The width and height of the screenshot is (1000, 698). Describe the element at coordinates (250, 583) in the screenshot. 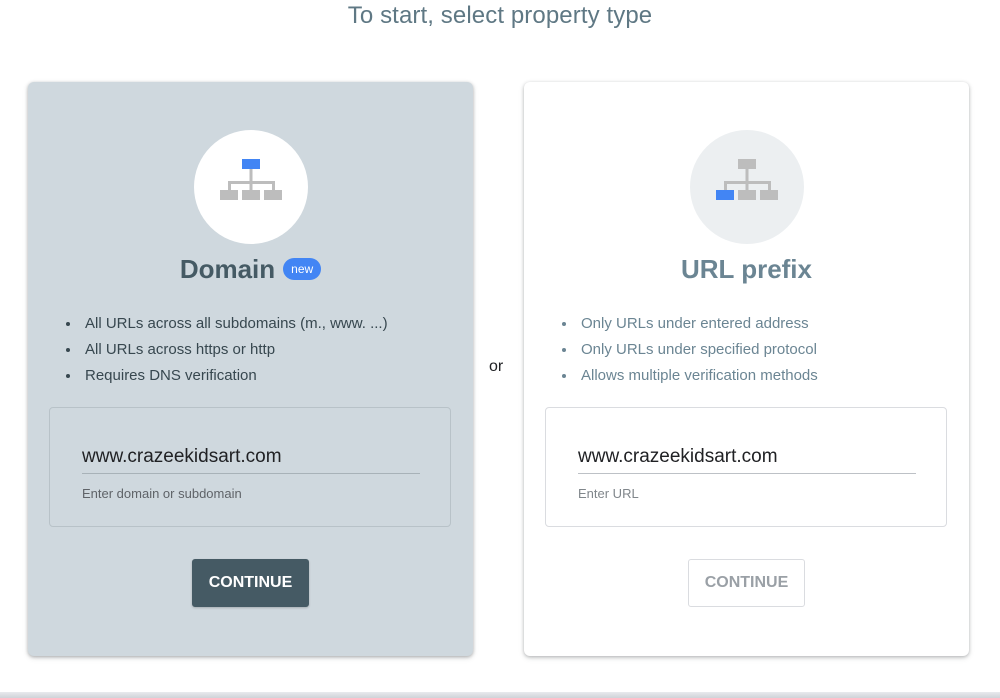

I see `domain-continue-button: CONTINUE` at that location.